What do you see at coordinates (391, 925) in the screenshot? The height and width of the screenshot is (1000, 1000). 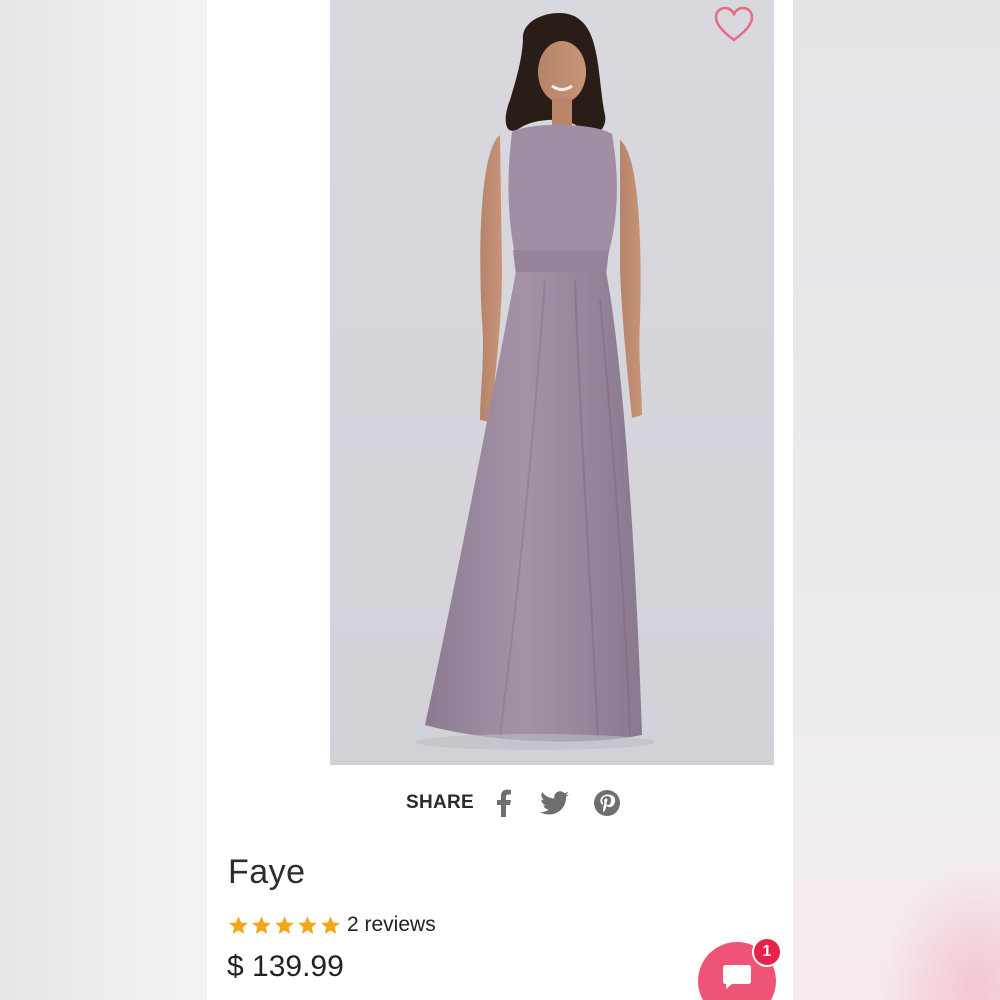 I see `reviews-link: 2 reviews` at bounding box center [391, 925].